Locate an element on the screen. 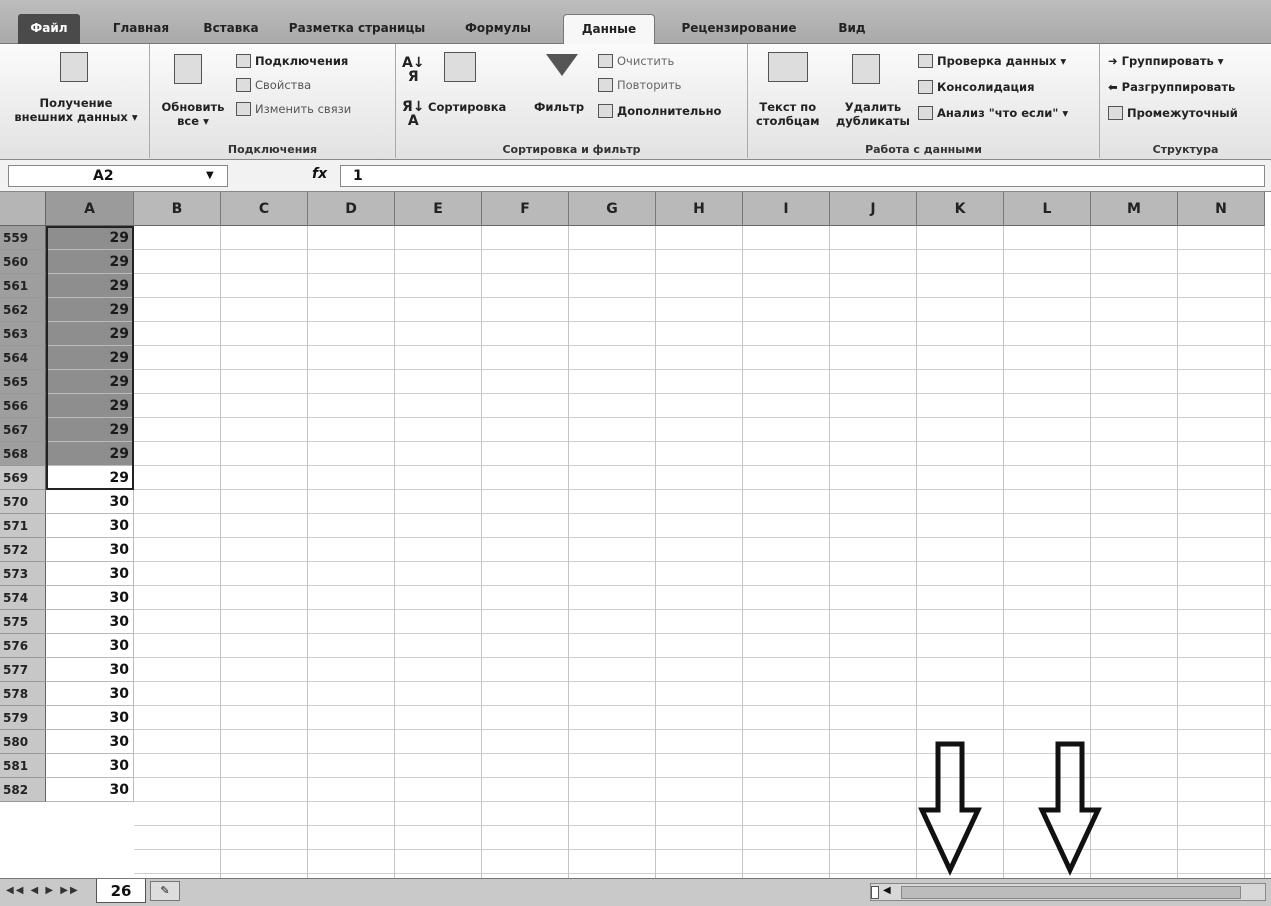  sort-descending-icon: Я↓ А is located at coordinates (413, 114).